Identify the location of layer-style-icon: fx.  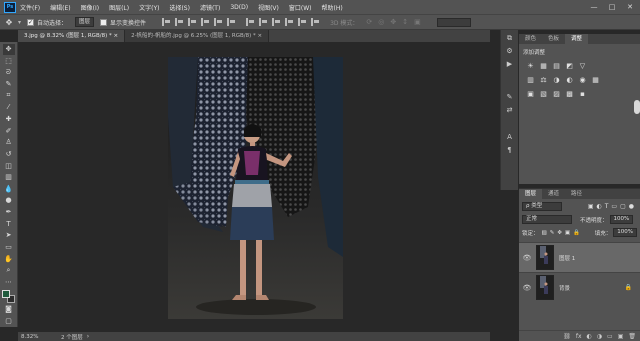
(579, 336).